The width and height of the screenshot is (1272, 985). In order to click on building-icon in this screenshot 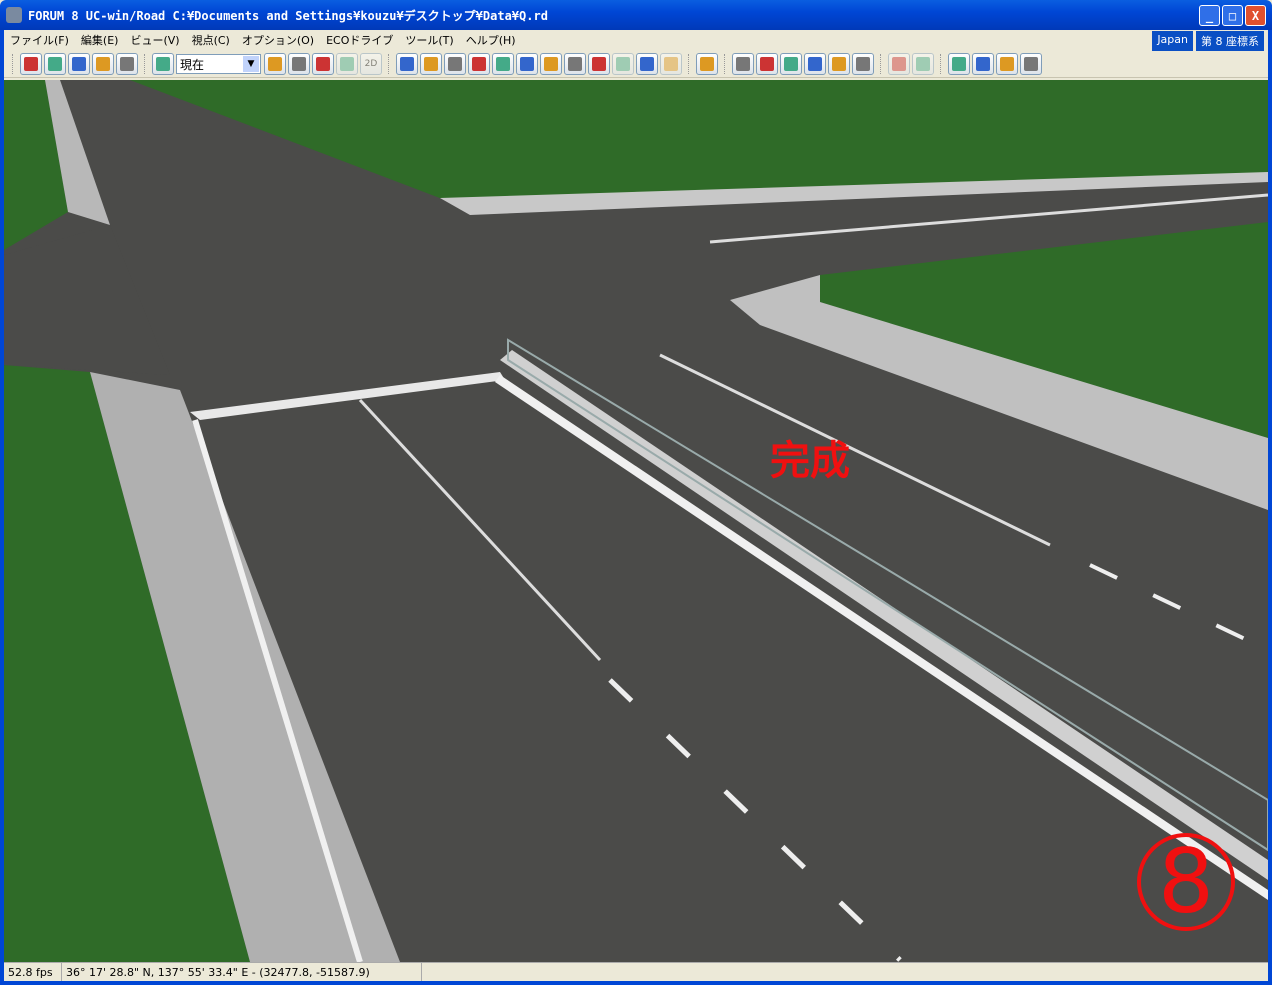, I will do `click(79, 64)`.